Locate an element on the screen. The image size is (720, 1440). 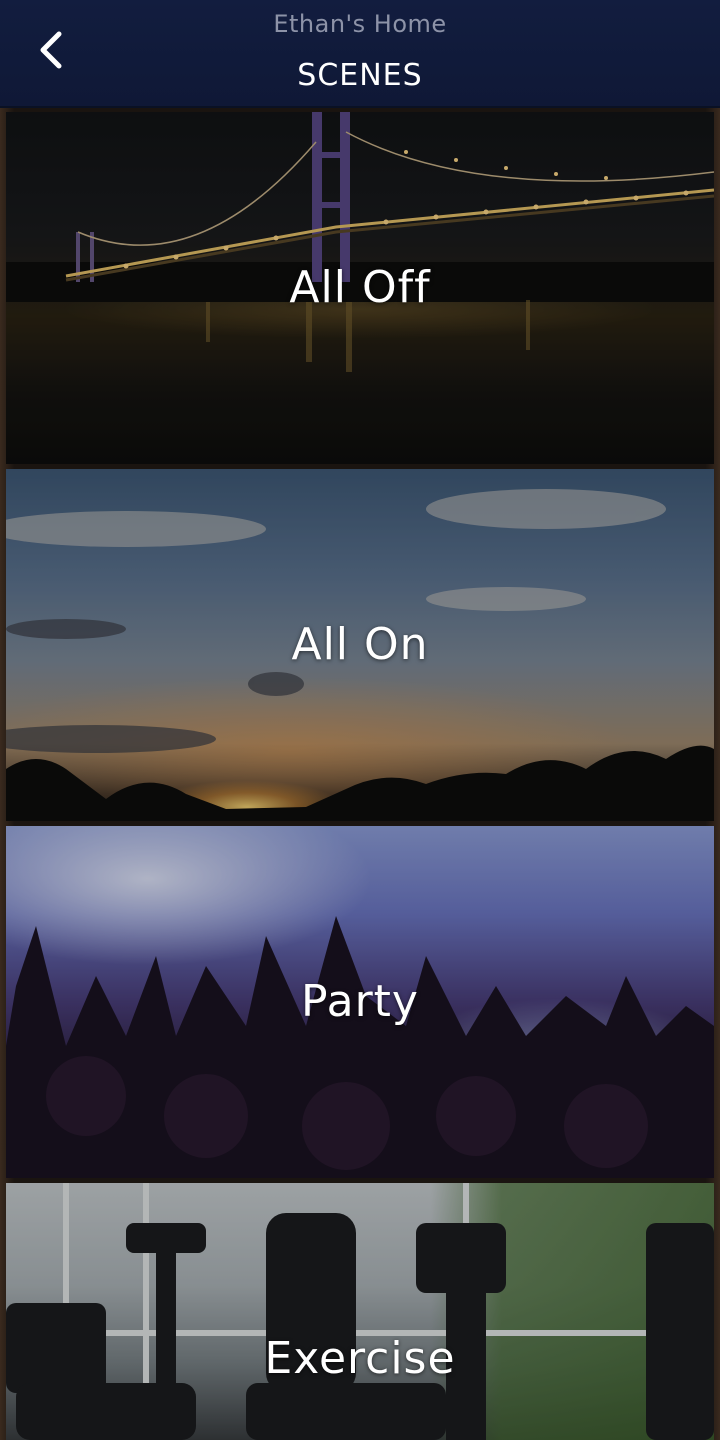
scene-label: All Off is located at coordinates (360, 287).